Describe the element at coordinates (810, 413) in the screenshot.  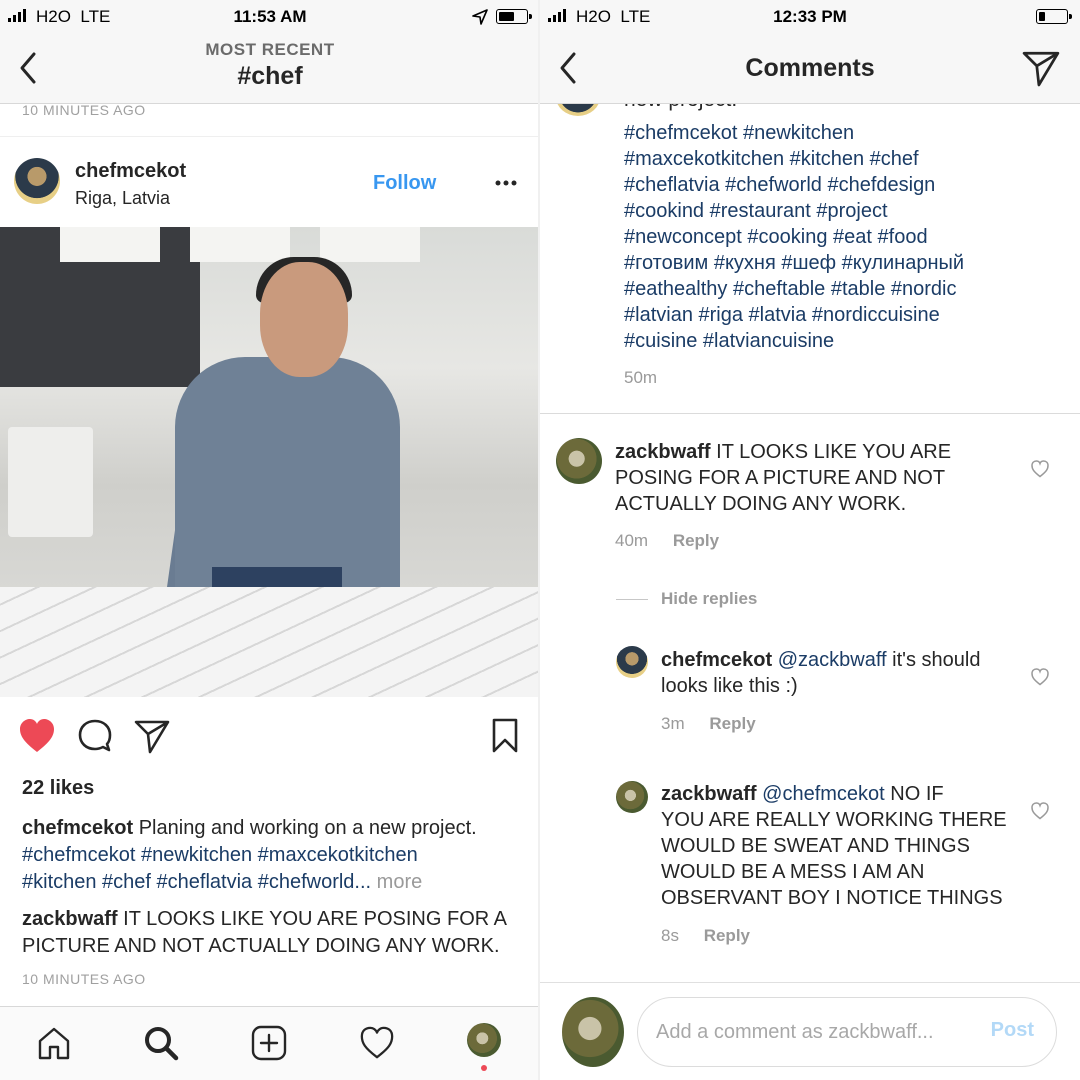
I see `caption-separator` at that location.